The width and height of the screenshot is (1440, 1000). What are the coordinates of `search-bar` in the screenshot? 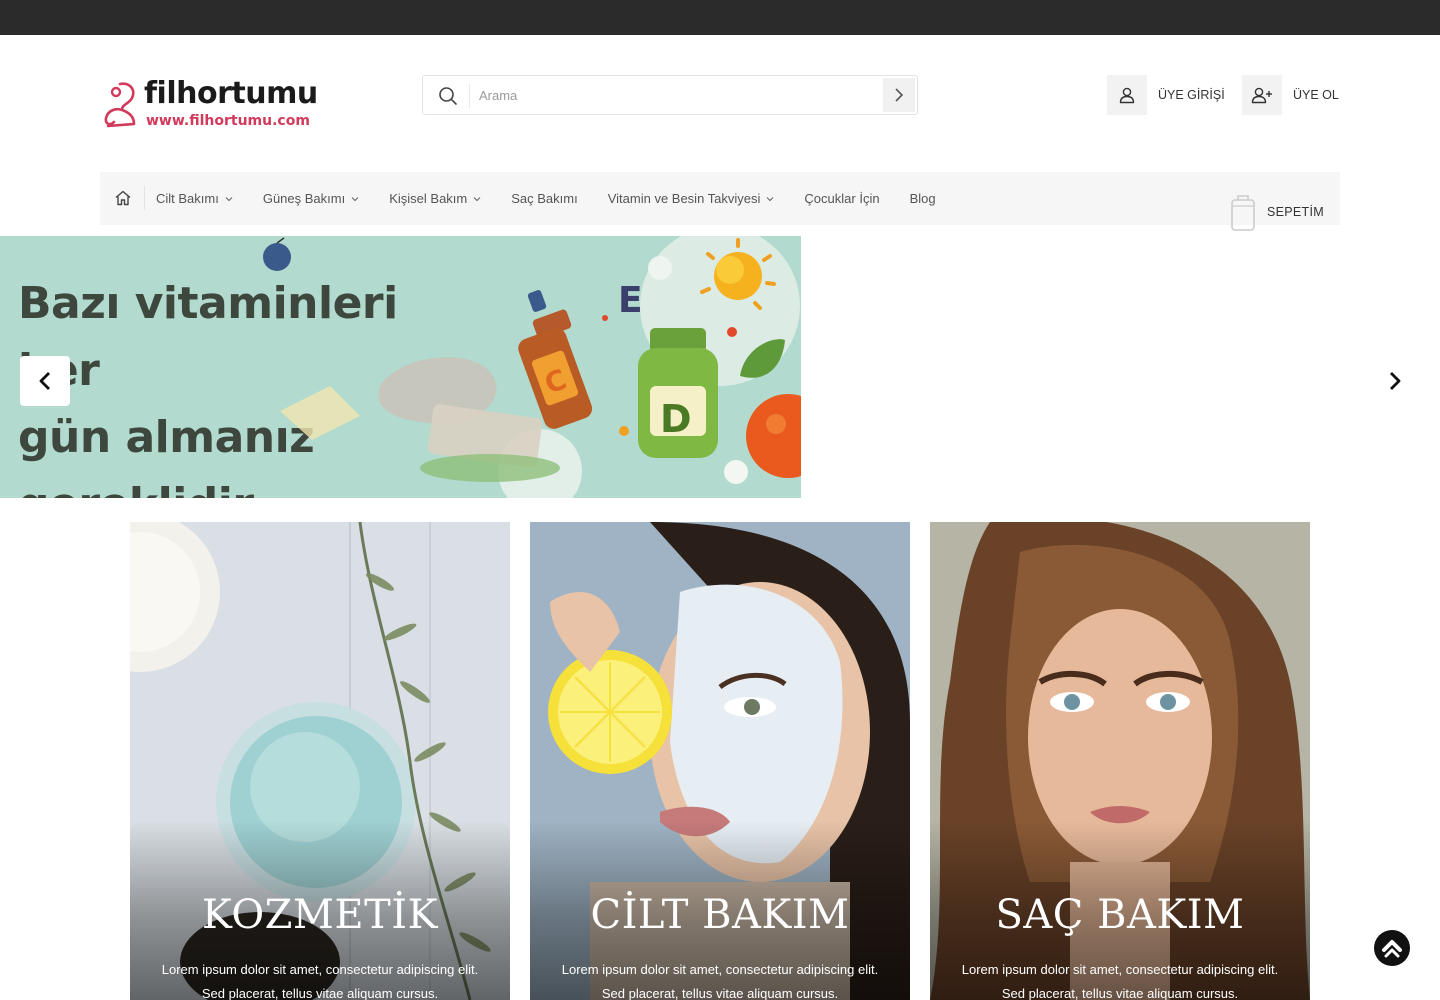 It's located at (670, 95).